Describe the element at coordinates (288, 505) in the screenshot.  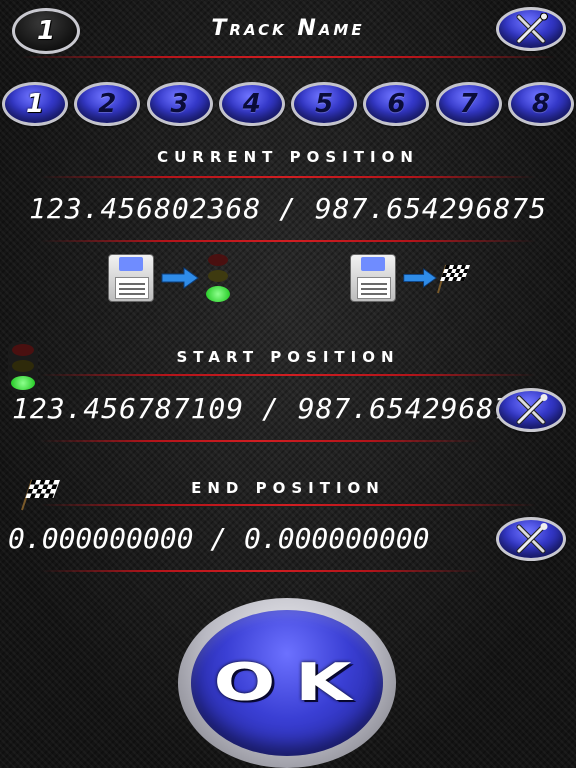
I see `end-divider-top` at that location.